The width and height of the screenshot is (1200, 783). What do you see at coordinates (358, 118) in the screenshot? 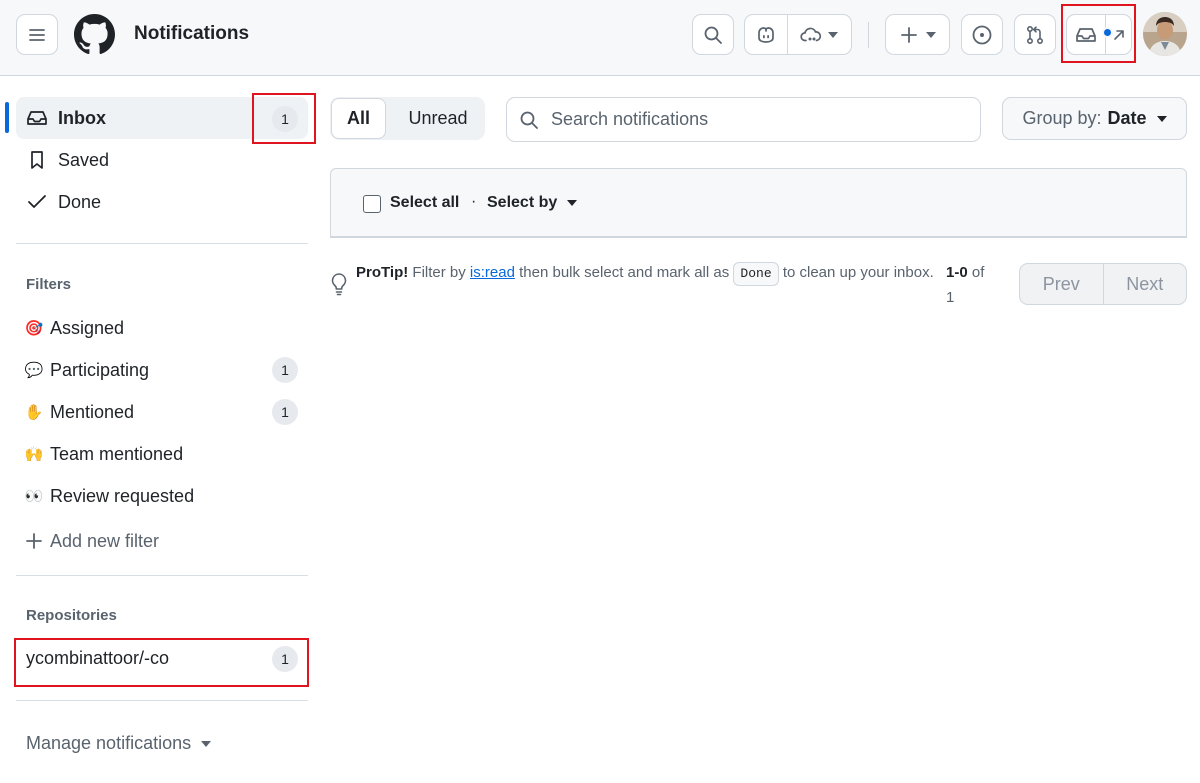
I see `tab-all: All` at bounding box center [358, 118].